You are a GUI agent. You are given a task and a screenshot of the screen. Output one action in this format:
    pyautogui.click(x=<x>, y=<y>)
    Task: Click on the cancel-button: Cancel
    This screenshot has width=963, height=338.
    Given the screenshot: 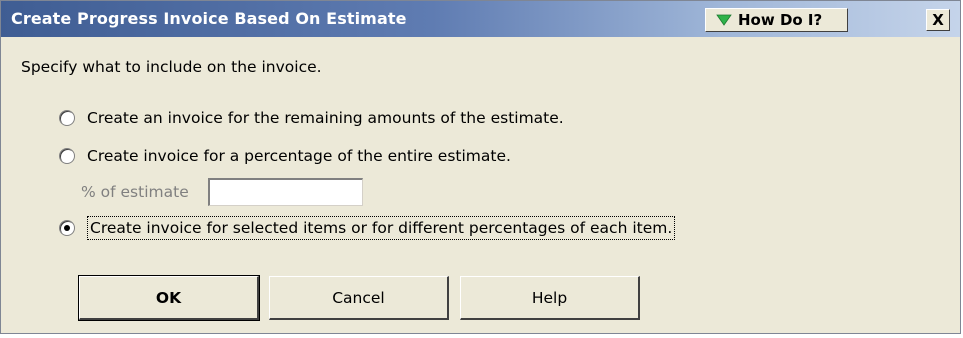 What is the action you would take?
    pyautogui.click(x=359, y=298)
    